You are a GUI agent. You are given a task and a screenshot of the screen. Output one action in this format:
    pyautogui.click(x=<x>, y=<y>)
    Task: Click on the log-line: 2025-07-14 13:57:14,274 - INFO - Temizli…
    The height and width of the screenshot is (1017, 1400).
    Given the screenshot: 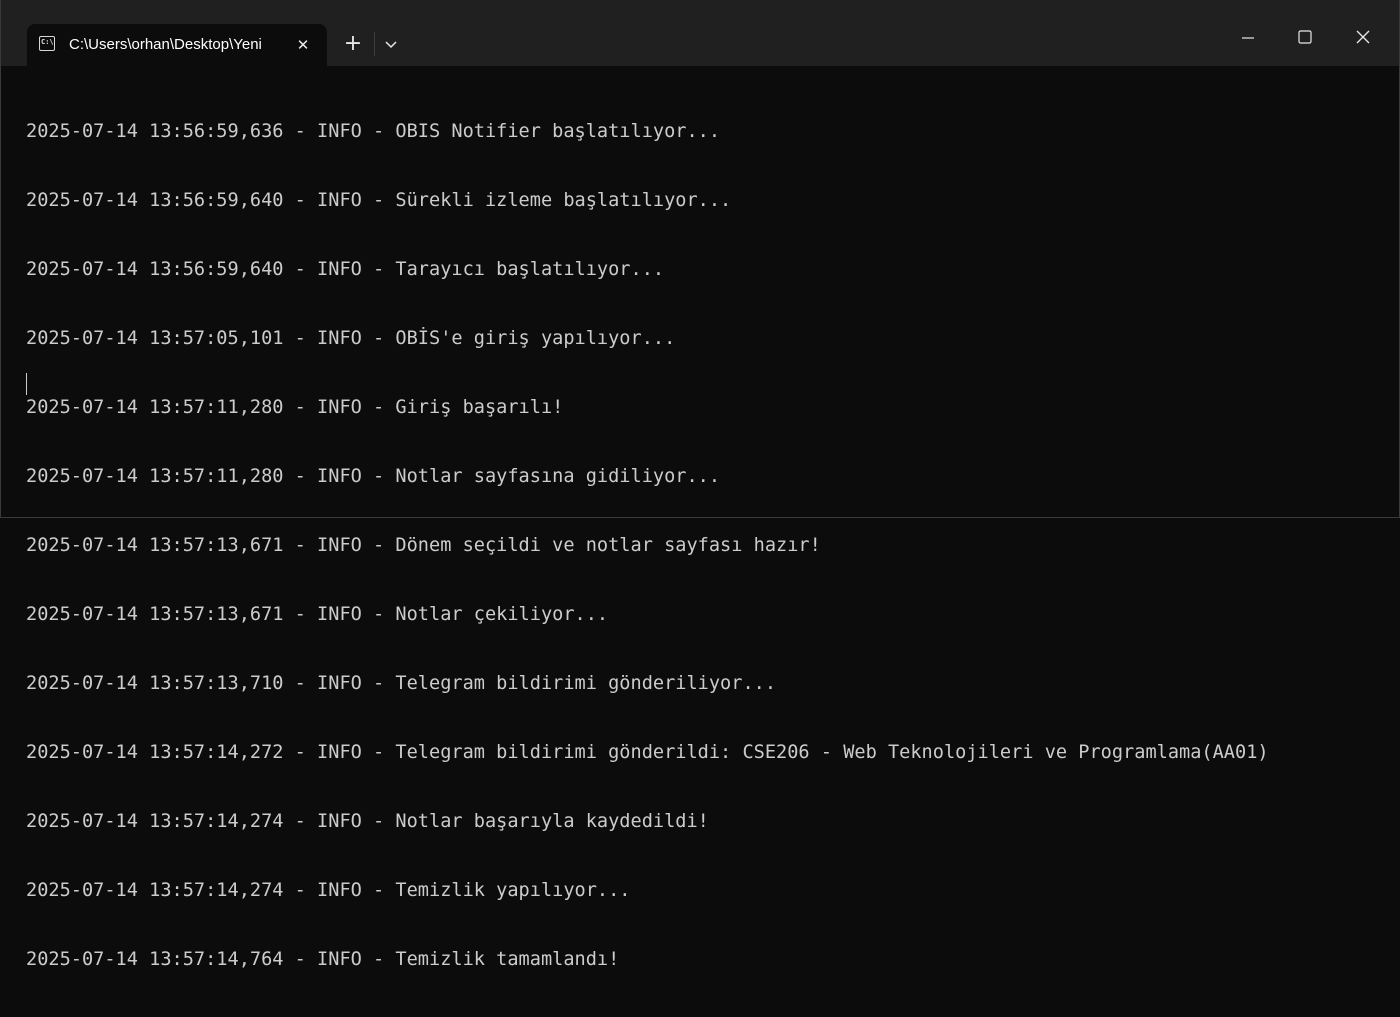 What is the action you would take?
    pyautogui.click(x=328, y=890)
    